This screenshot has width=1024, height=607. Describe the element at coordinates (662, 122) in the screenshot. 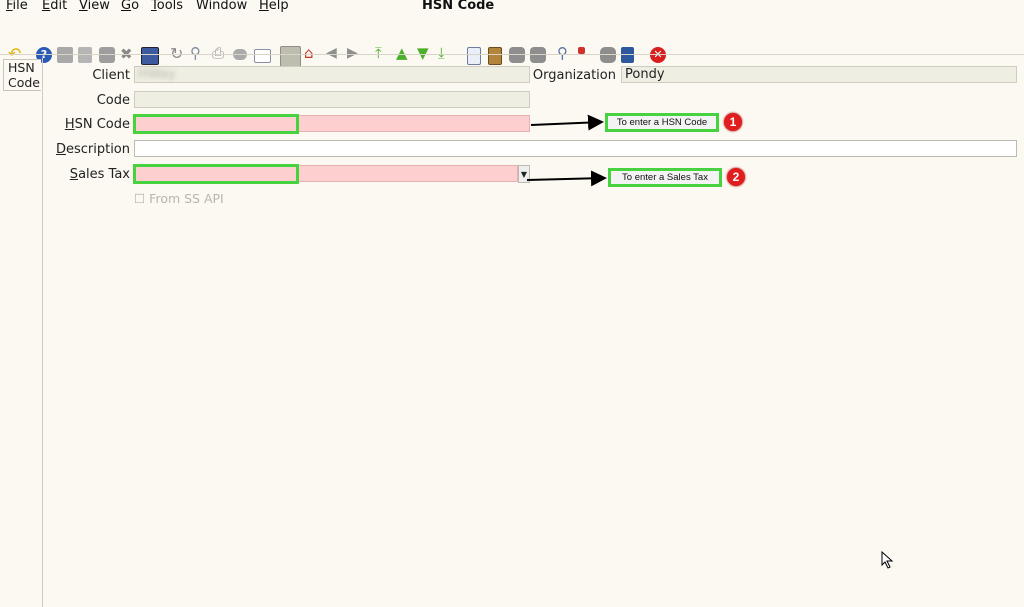

I see `annotation-note-1: To enter a HSN Code` at that location.